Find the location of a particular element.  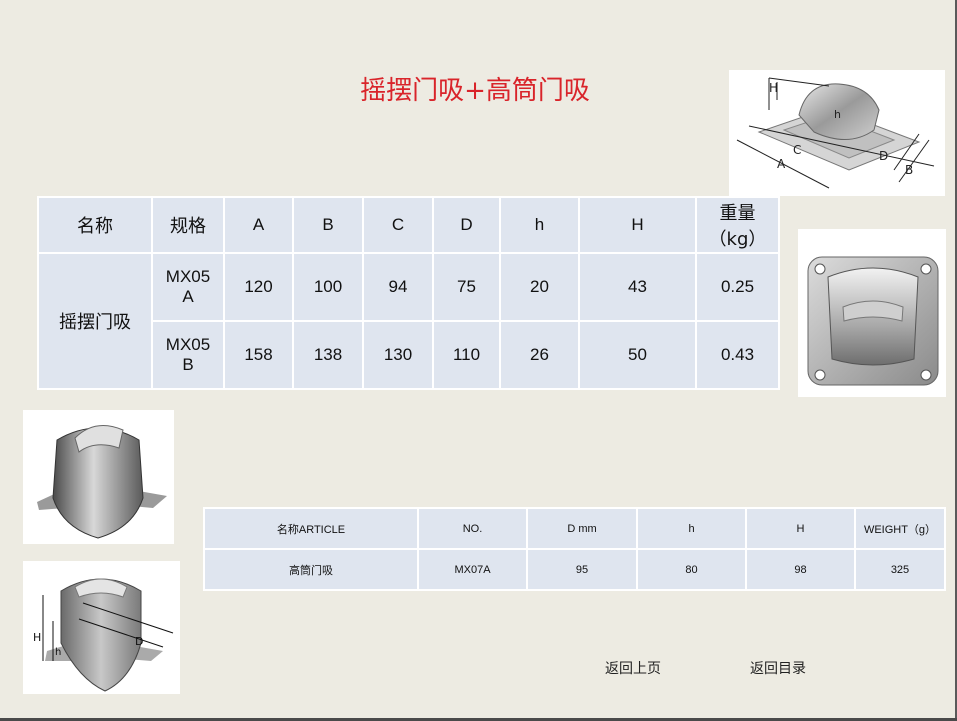

cell-D: 75 is located at coordinates (466, 287).